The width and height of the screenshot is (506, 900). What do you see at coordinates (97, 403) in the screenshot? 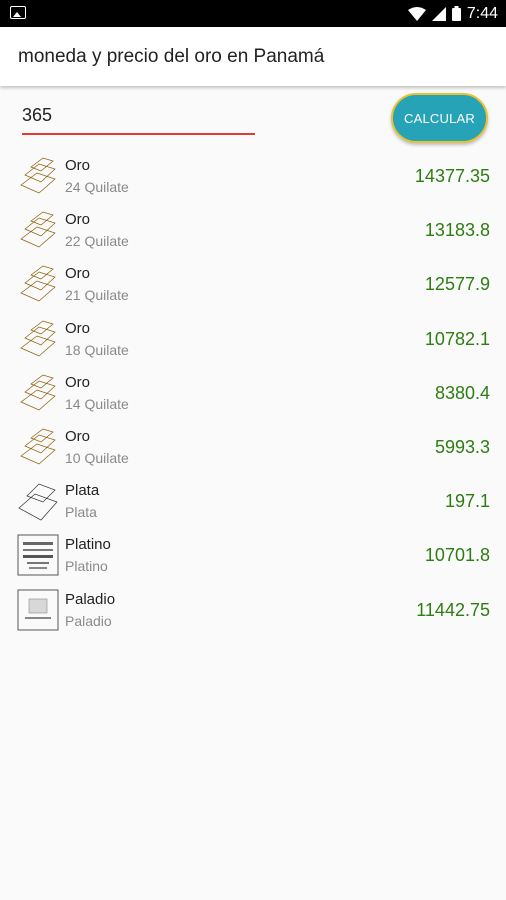
I see `item-subtitle: 14 Quilate` at bounding box center [97, 403].